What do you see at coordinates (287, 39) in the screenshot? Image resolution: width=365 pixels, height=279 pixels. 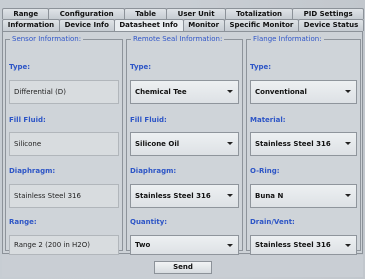 I see `flange-legend: Flange Information:` at bounding box center [287, 39].